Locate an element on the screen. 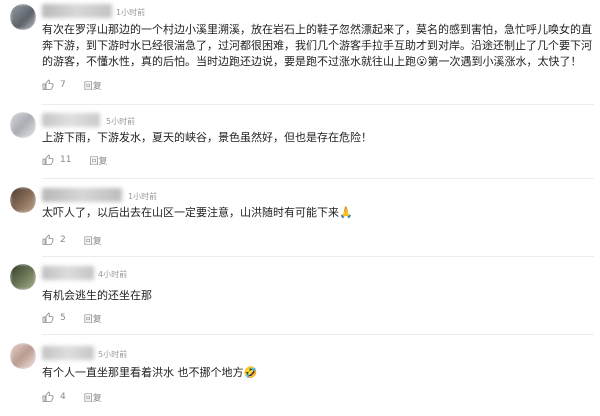  comment-actions: 2 回复 is located at coordinates (72, 240).